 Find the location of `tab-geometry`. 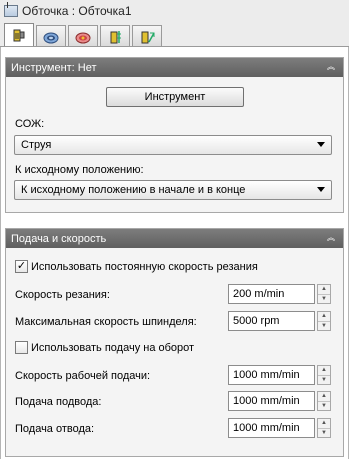

tab-geometry is located at coordinates (83, 36).